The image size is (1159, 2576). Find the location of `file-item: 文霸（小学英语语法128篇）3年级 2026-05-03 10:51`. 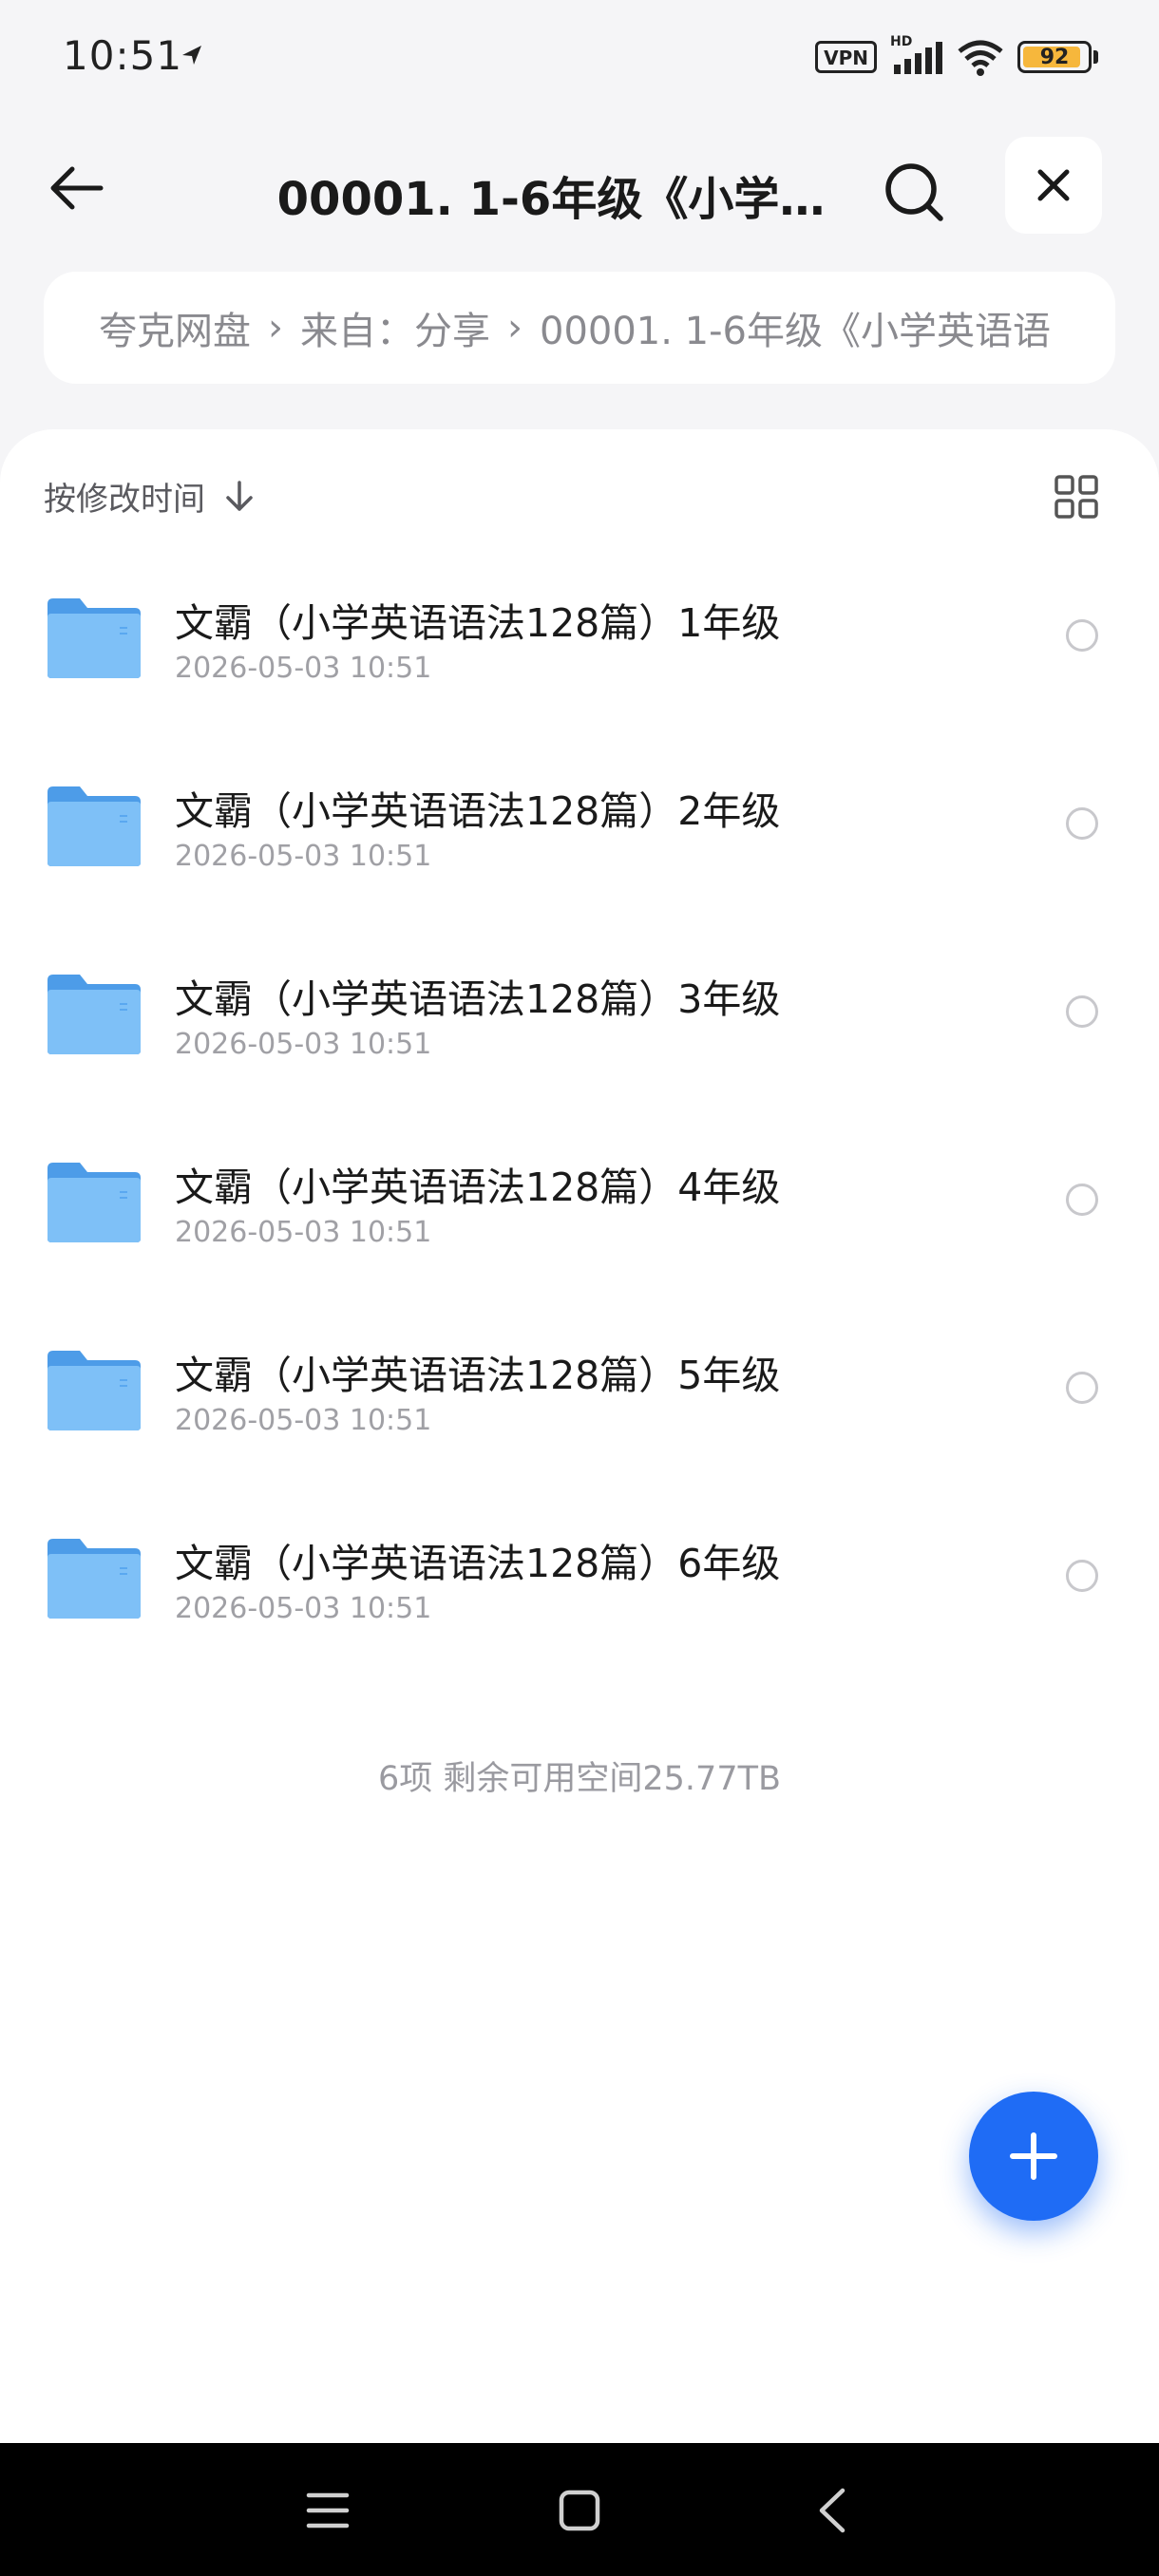

file-item: 文霸（小学英语语法128篇）3年级 2026-05-03 10:51 is located at coordinates (579, 1023).